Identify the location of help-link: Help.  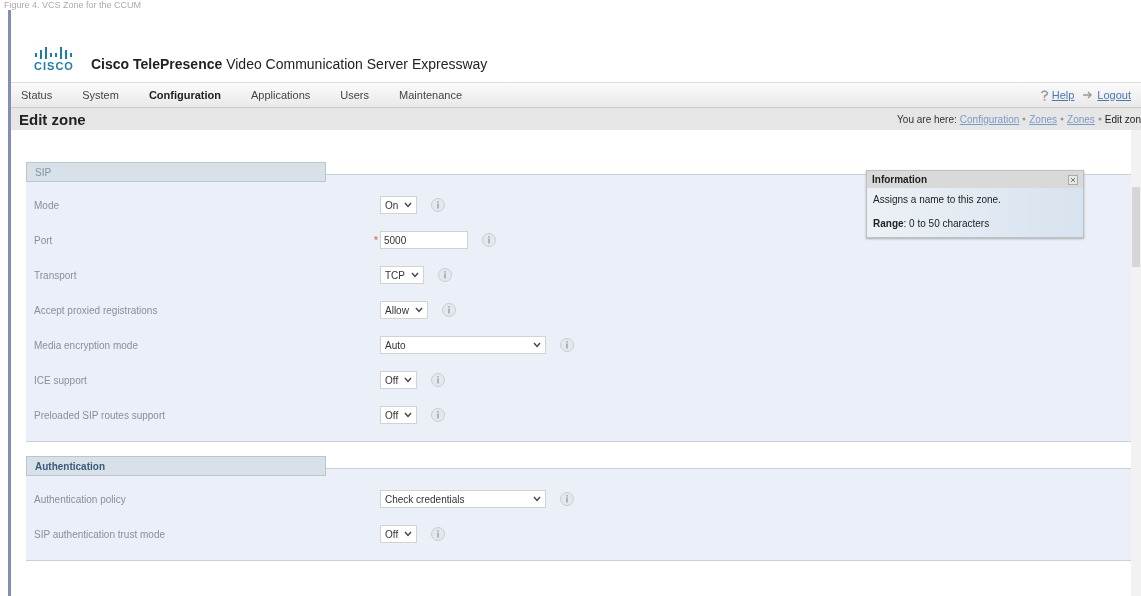
(1063, 95).